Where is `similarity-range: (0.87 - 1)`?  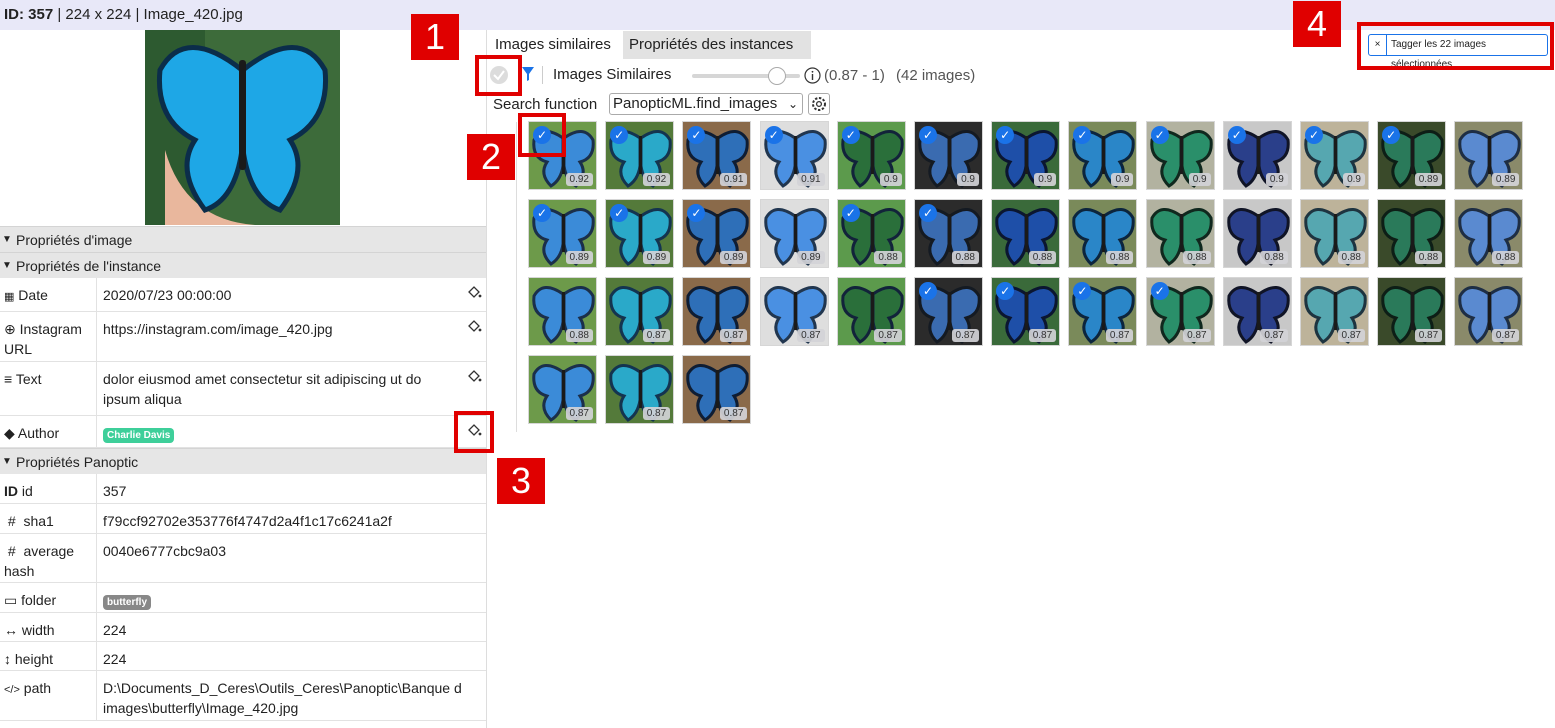 similarity-range: (0.87 - 1) is located at coordinates (854, 75).